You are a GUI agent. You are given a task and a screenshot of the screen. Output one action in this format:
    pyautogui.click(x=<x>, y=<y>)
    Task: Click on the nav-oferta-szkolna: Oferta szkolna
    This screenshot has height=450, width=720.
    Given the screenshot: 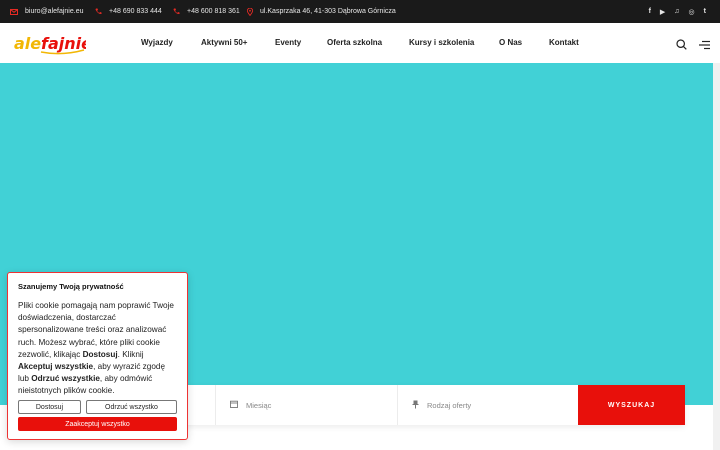 What is the action you would take?
    pyautogui.click(x=354, y=42)
    